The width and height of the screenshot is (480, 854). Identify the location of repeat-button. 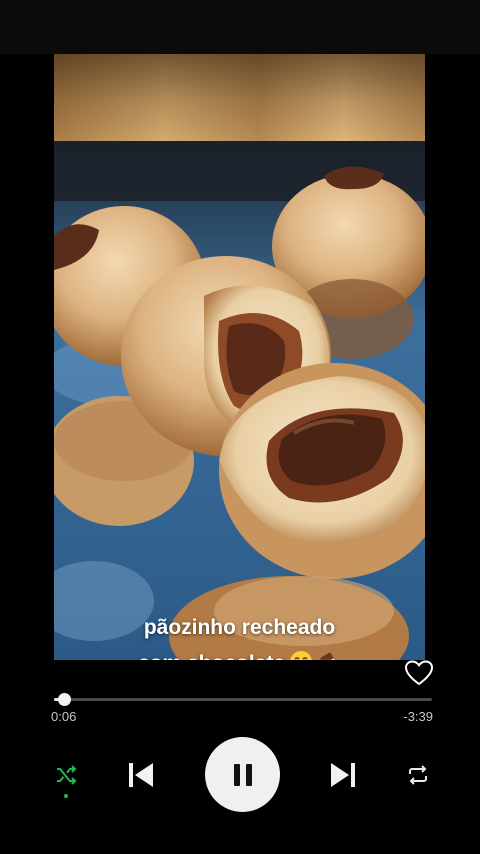
(418, 775).